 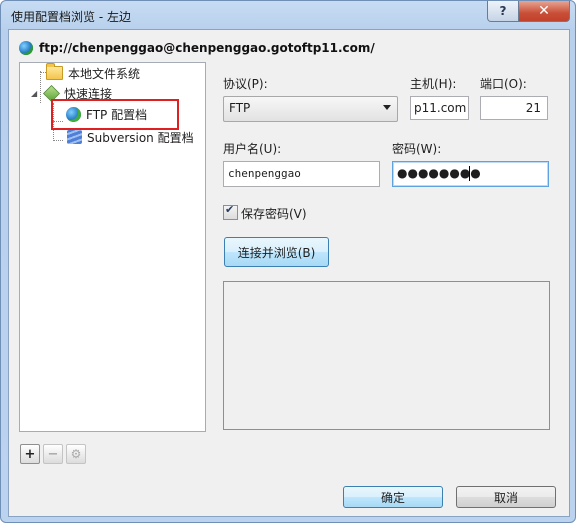 I want to click on tree-item-label: Subversion 配置档, so click(x=140, y=137).